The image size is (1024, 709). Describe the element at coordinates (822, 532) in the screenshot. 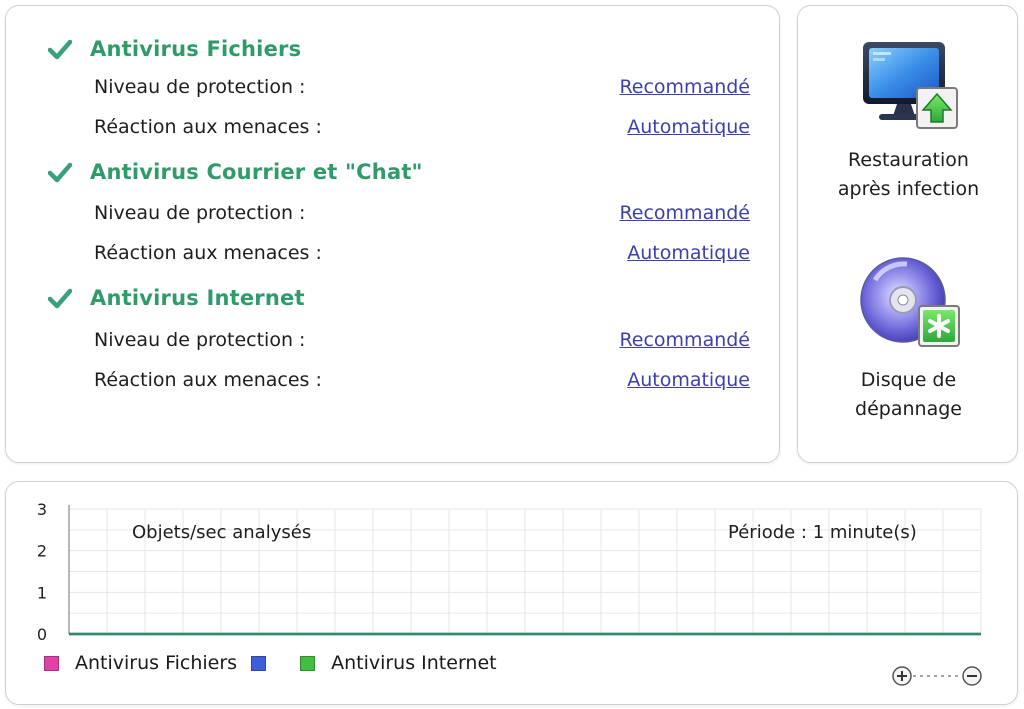

I see `chart-period: Période : 1 minute(s)` at that location.